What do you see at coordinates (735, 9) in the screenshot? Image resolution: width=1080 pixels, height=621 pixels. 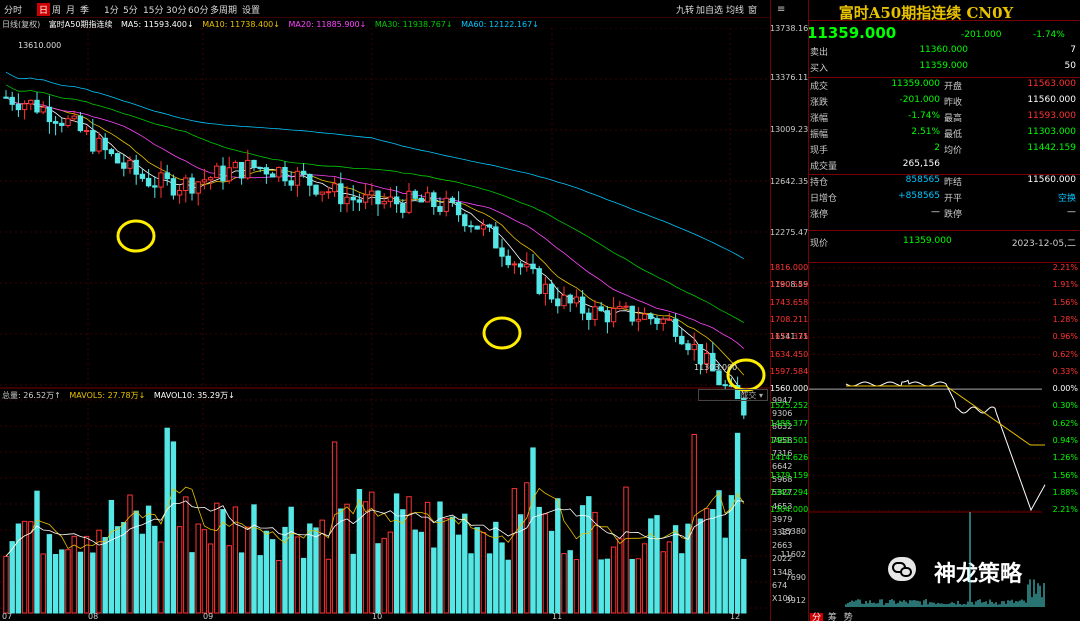 I see `ma-button: 均线` at bounding box center [735, 9].